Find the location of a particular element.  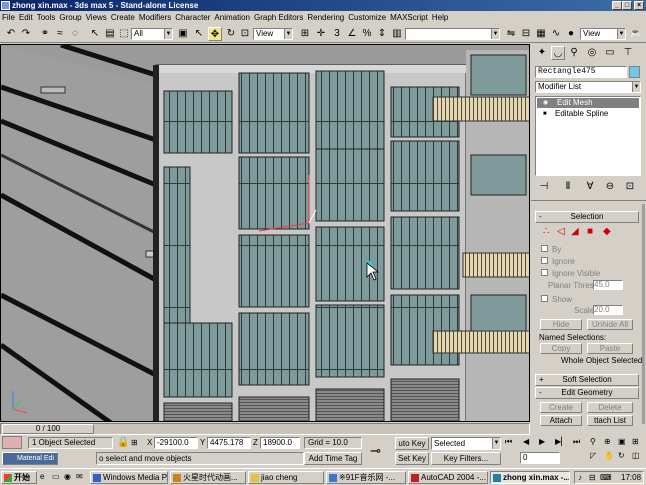

arc-rotate-icon: ↻ is located at coordinates (621, 455).